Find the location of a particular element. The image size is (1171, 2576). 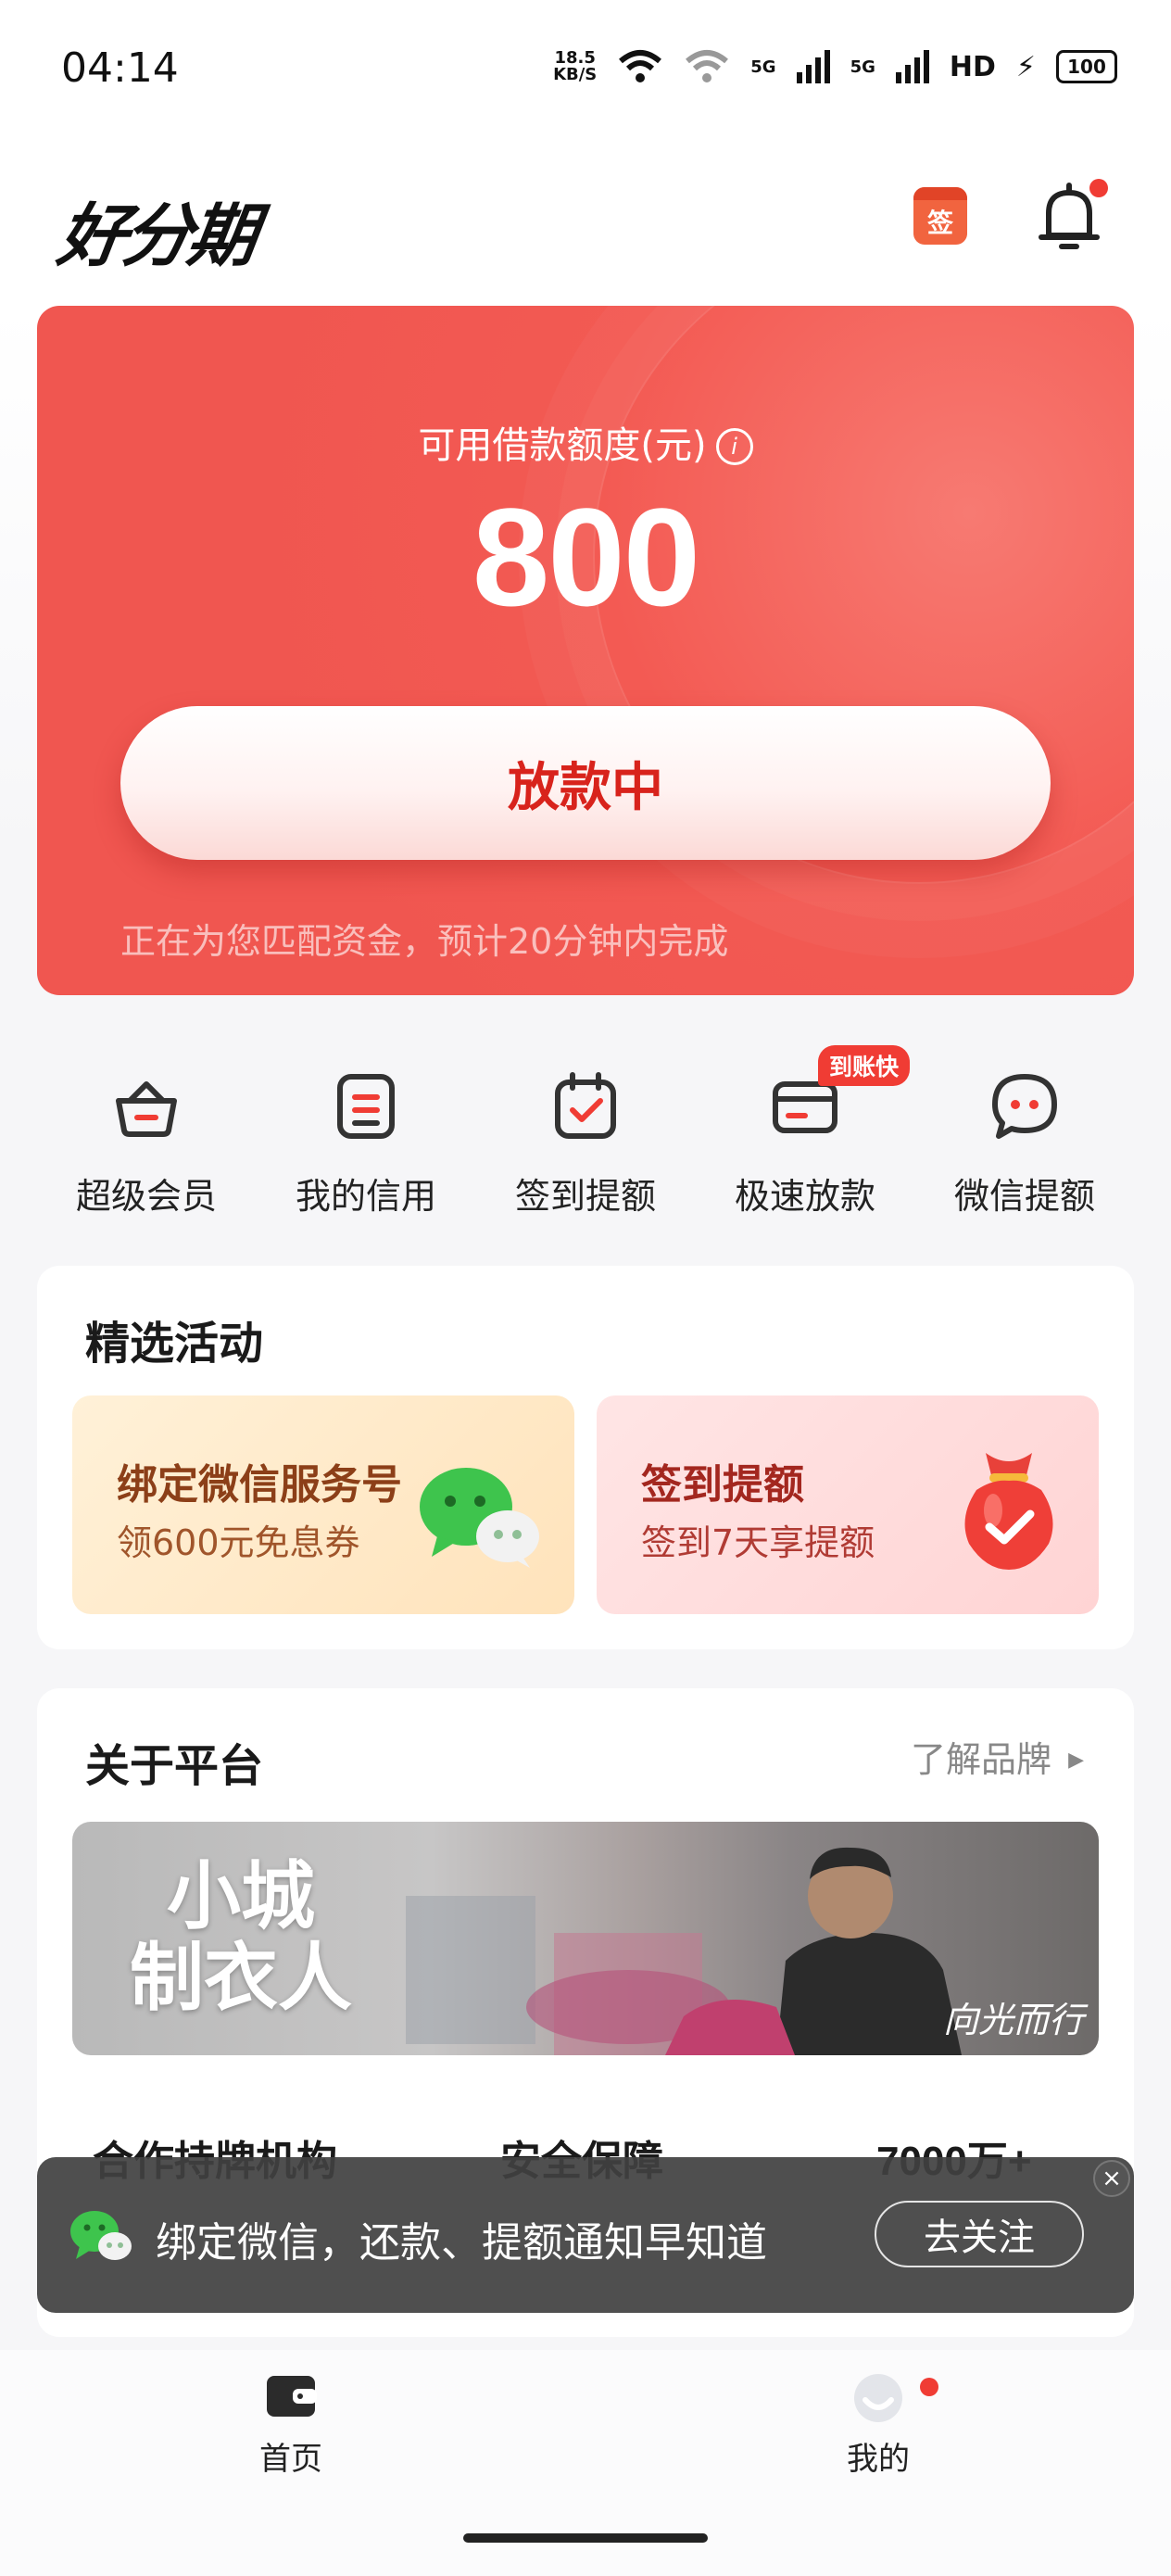

charging-icon: ⚡ is located at coordinates (1026, 66).